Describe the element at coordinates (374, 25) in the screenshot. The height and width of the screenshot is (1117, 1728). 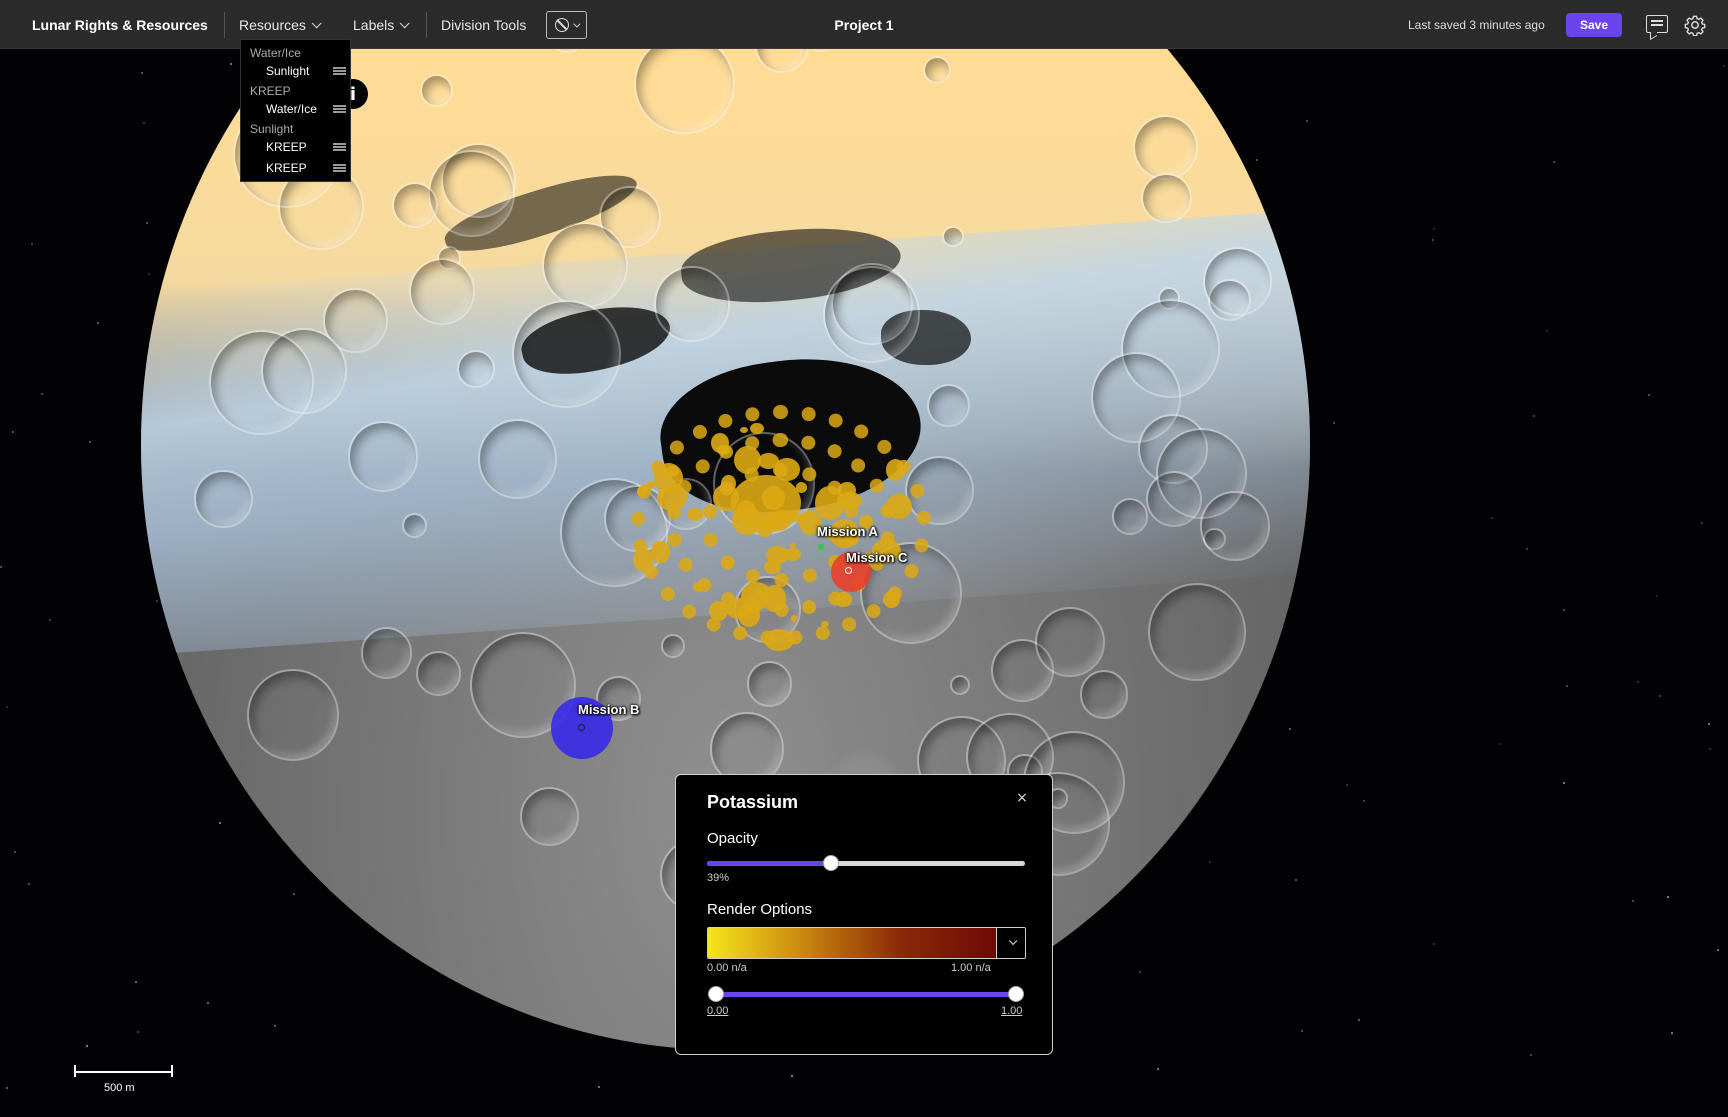
I see `labels-menu-label: Labels` at that location.